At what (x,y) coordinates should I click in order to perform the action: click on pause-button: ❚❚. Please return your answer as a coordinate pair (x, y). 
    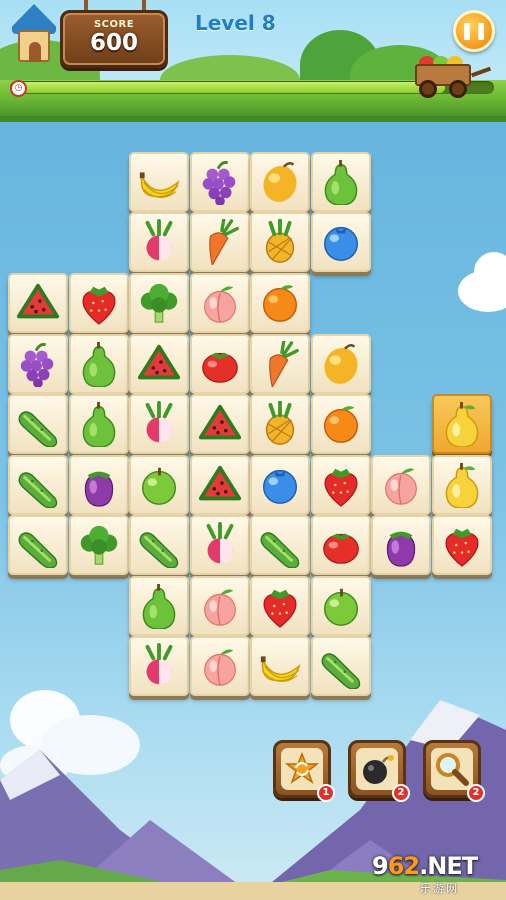
    Looking at the image, I should click on (474, 31).